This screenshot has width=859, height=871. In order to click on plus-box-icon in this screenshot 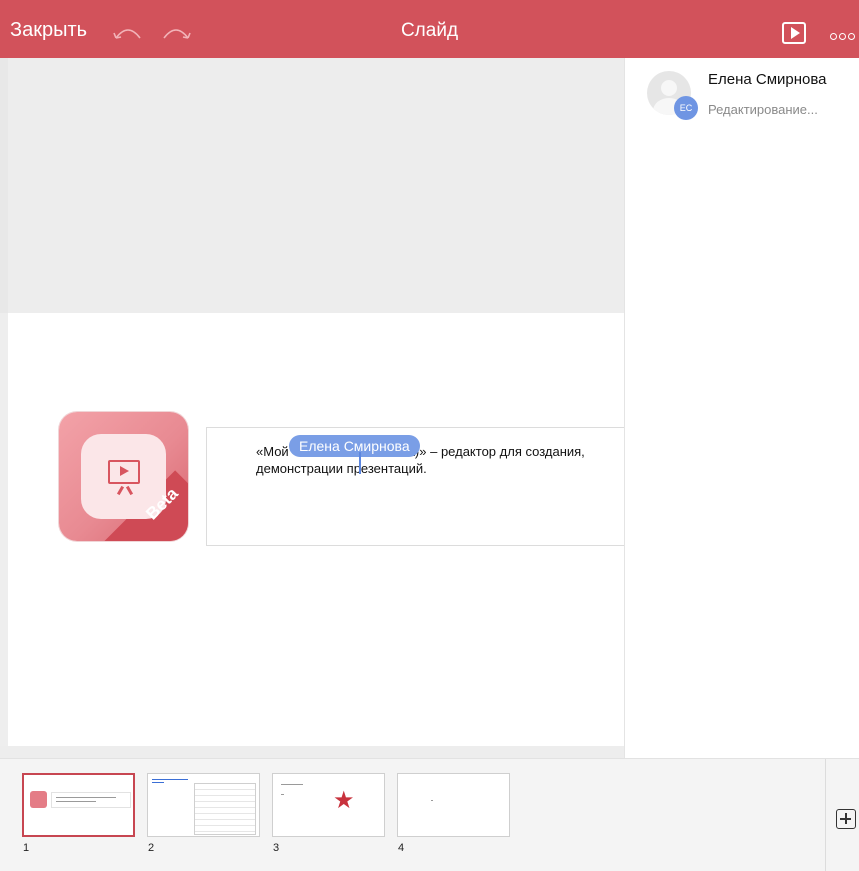, I will do `click(846, 819)`.